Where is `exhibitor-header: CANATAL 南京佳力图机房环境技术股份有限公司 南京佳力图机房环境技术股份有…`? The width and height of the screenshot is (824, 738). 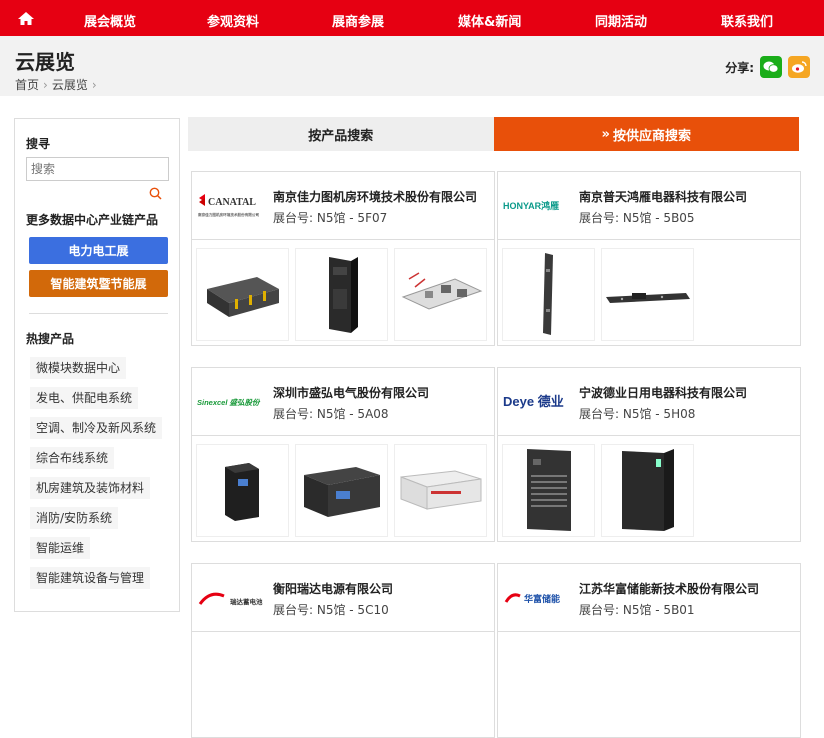 exhibitor-header: CANATAL 南京佳力图机房环境技术股份有限公司 南京佳力图机房环境技术股份有… is located at coordinates (343, 206).